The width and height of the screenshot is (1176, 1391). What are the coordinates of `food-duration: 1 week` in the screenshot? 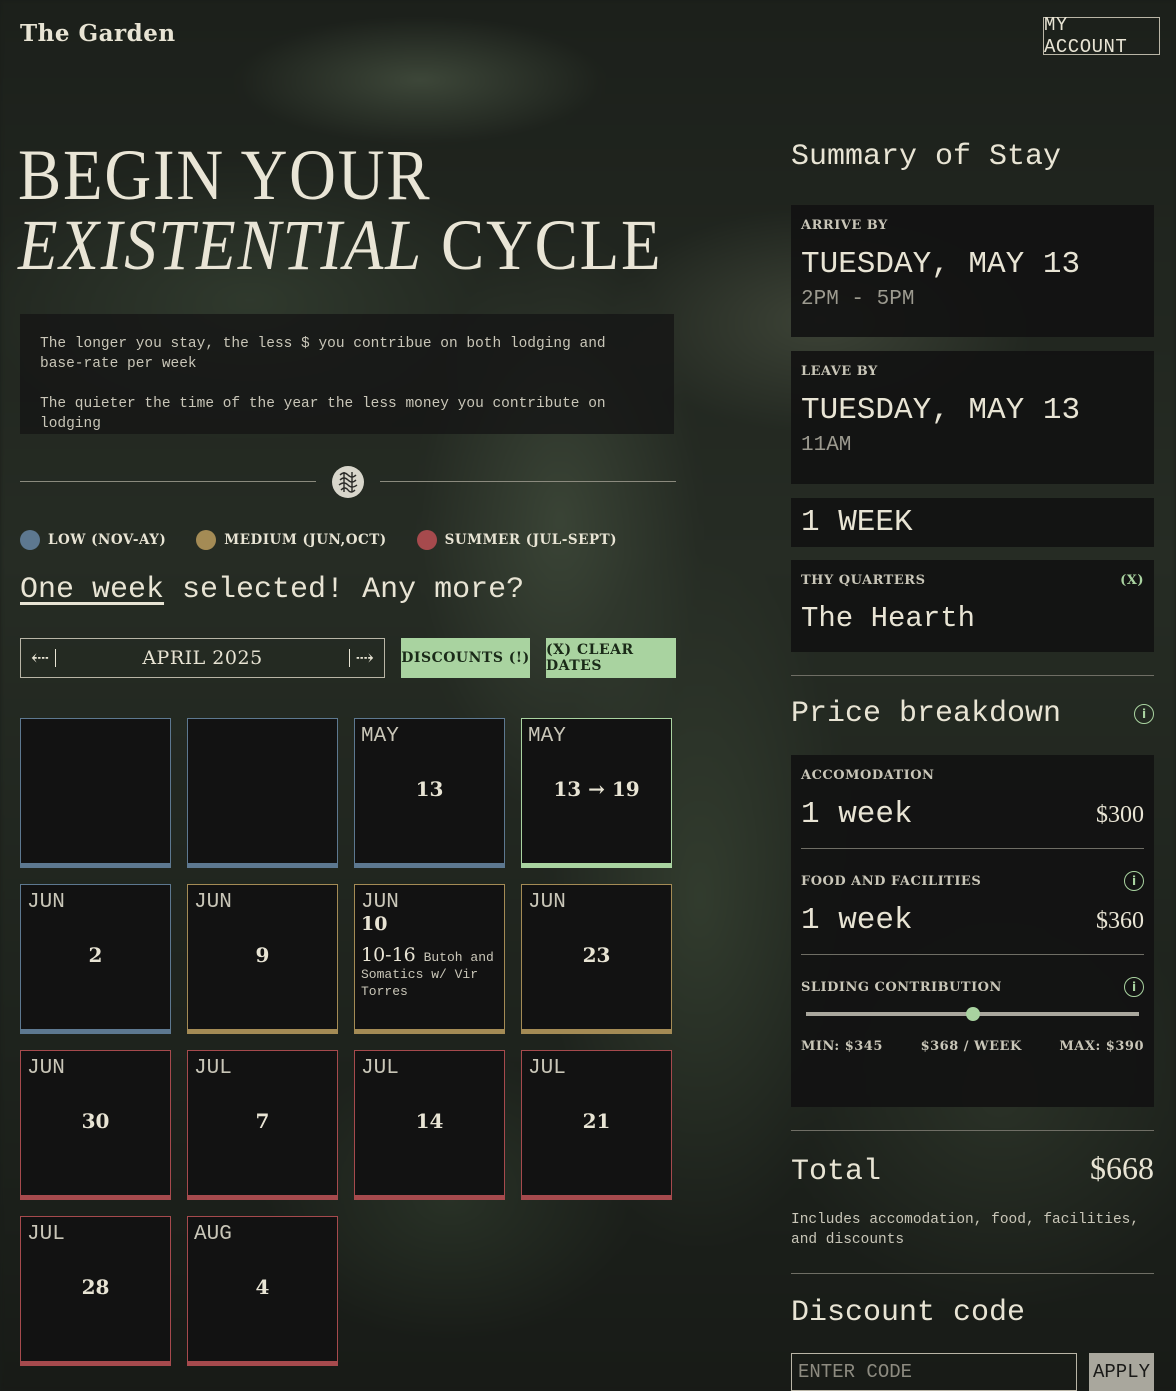 It's located at (857, 920).